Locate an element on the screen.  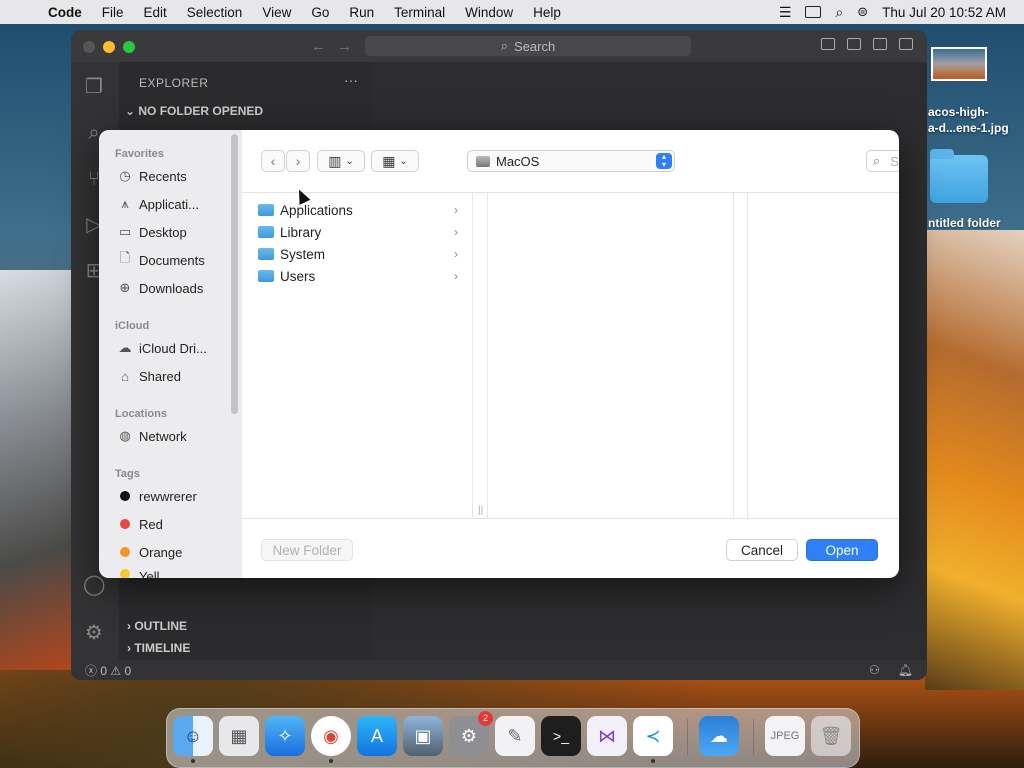
sidebar-item-shared: ⌂ Shared is located at coordinates (173, 376).